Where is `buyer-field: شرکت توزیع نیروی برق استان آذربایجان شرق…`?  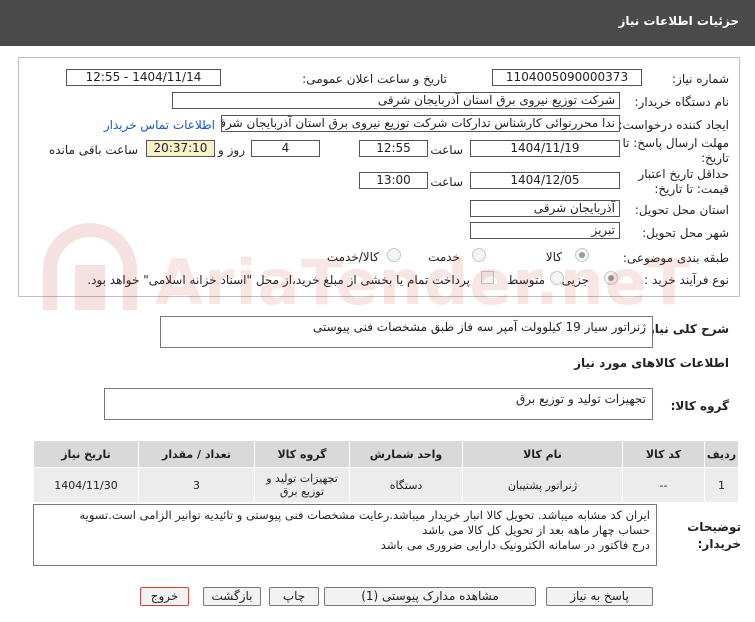
buyer-field: شرکت توزیع نیروی برق استان آذربایجان شرق… is located at coordinates (396, 100).